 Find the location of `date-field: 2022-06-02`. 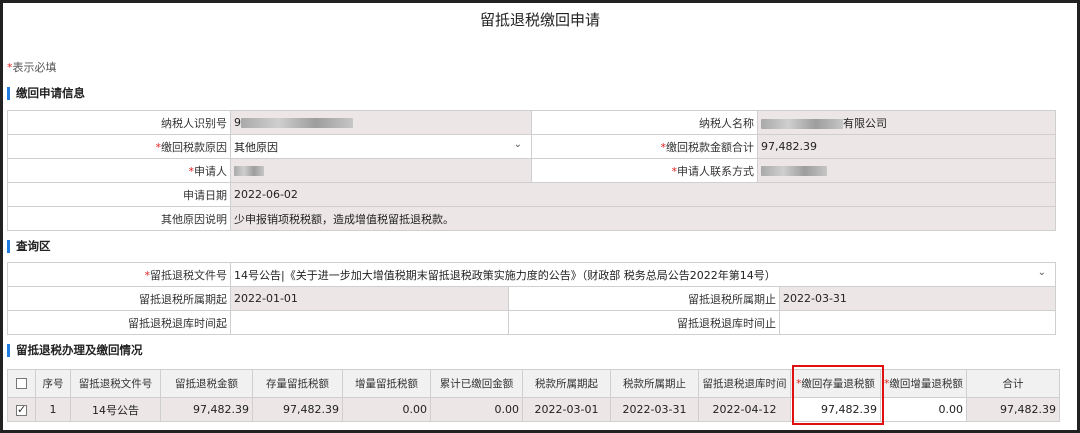

date-field: 2022-06-02 is located at coordinates (643, 194).